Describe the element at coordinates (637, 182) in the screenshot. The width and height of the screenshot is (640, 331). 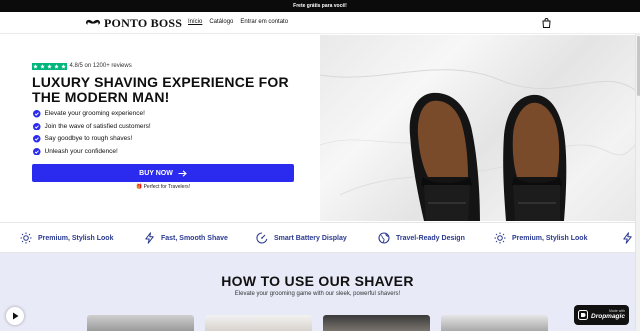
I see `page-scrollbar` at that location.